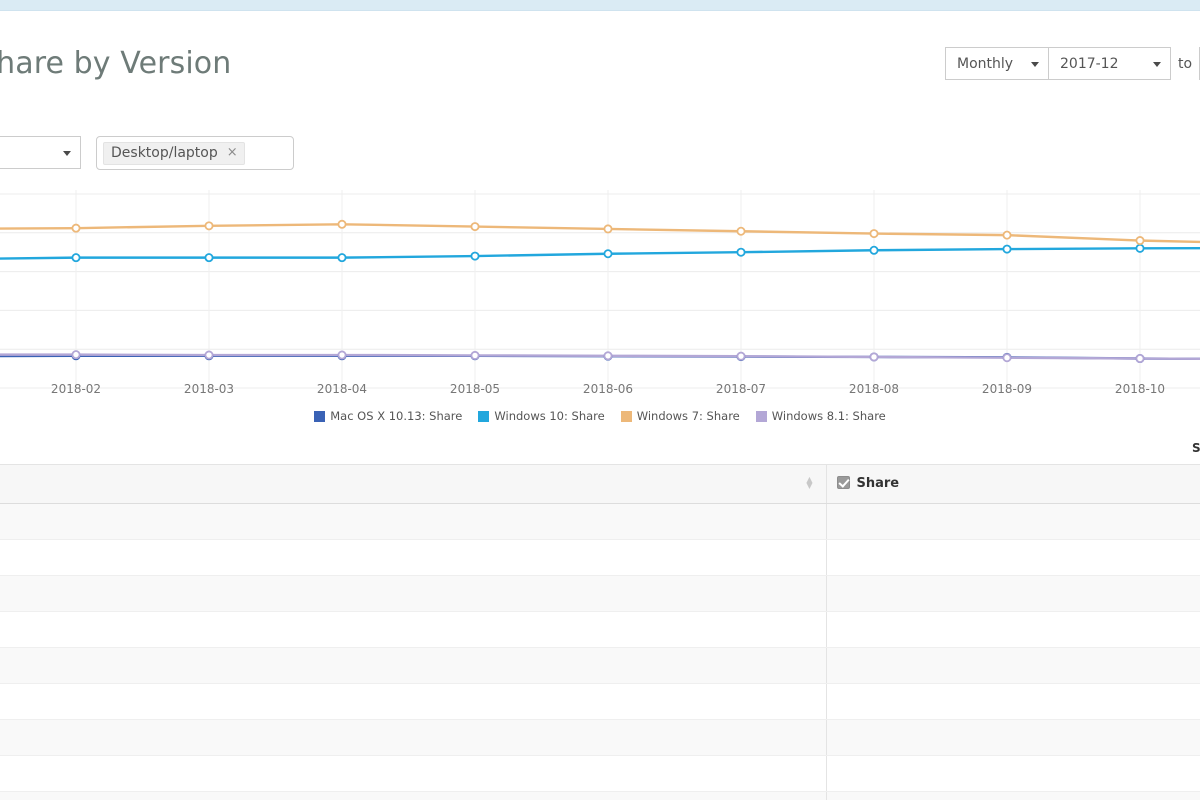 This screenshot has width=1200, height=800. What do you see at coordinates (874, 389) in the screenshot?
I see `chart-x-tick-label: 2018-08` at bounding box center [874, 389].